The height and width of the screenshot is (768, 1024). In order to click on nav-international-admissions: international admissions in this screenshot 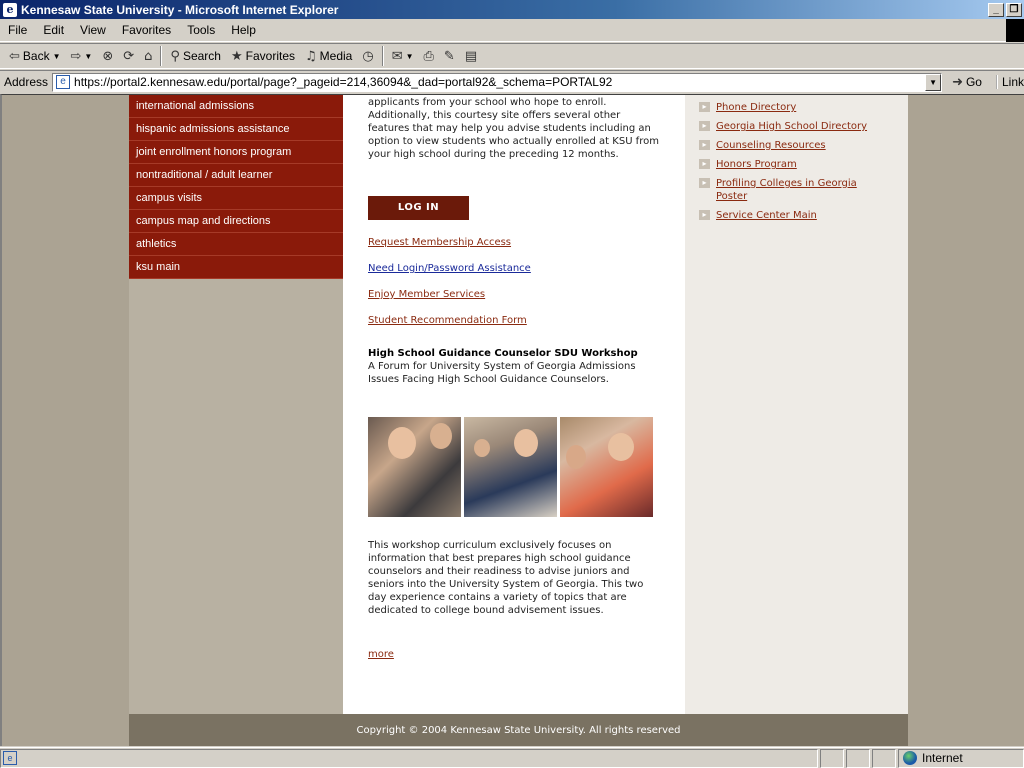, I will do `click(236, 106)`.